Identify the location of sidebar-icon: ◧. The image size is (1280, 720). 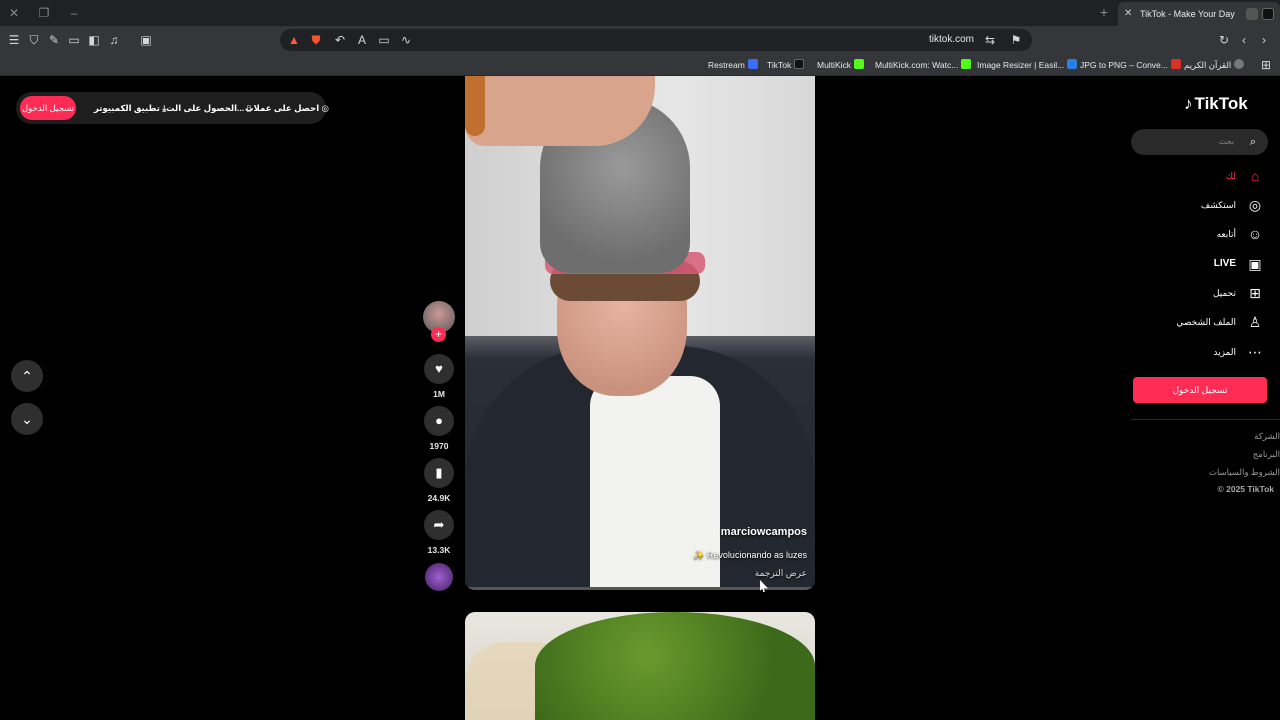
(94, 40).